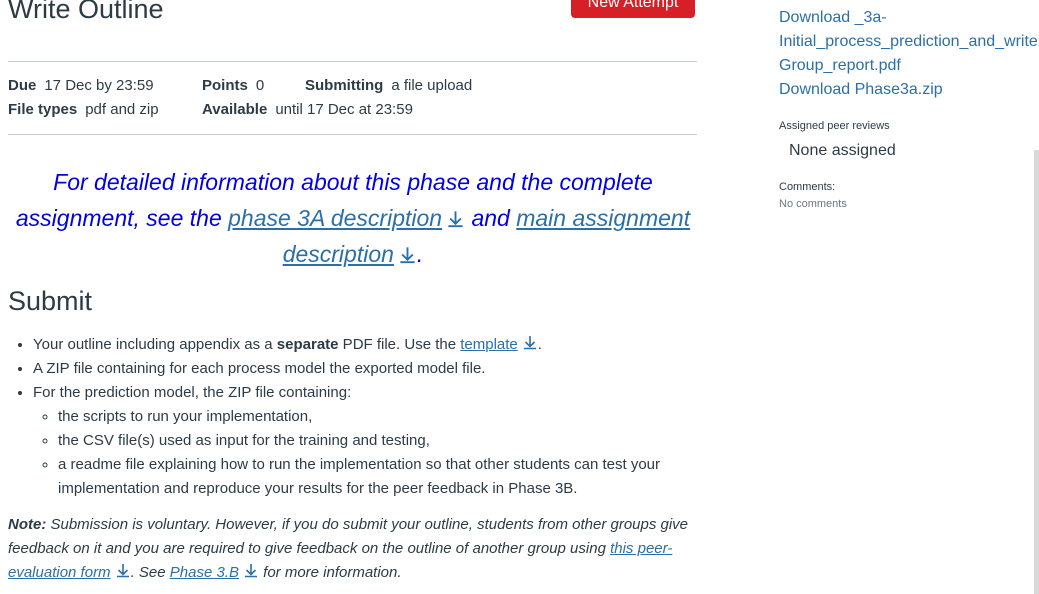 This screenshot has width=1039, height=594. I want to click on peer-reviews-value: None assigned, so click(842, 150).